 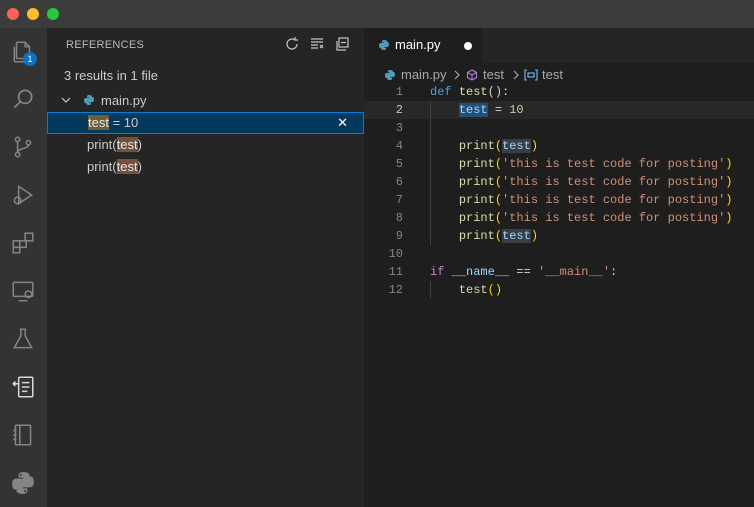 What do you see at coordinates (66, 101) in the screenshot?
I see `chevron-down-icon` at bounding box center [66, 101].